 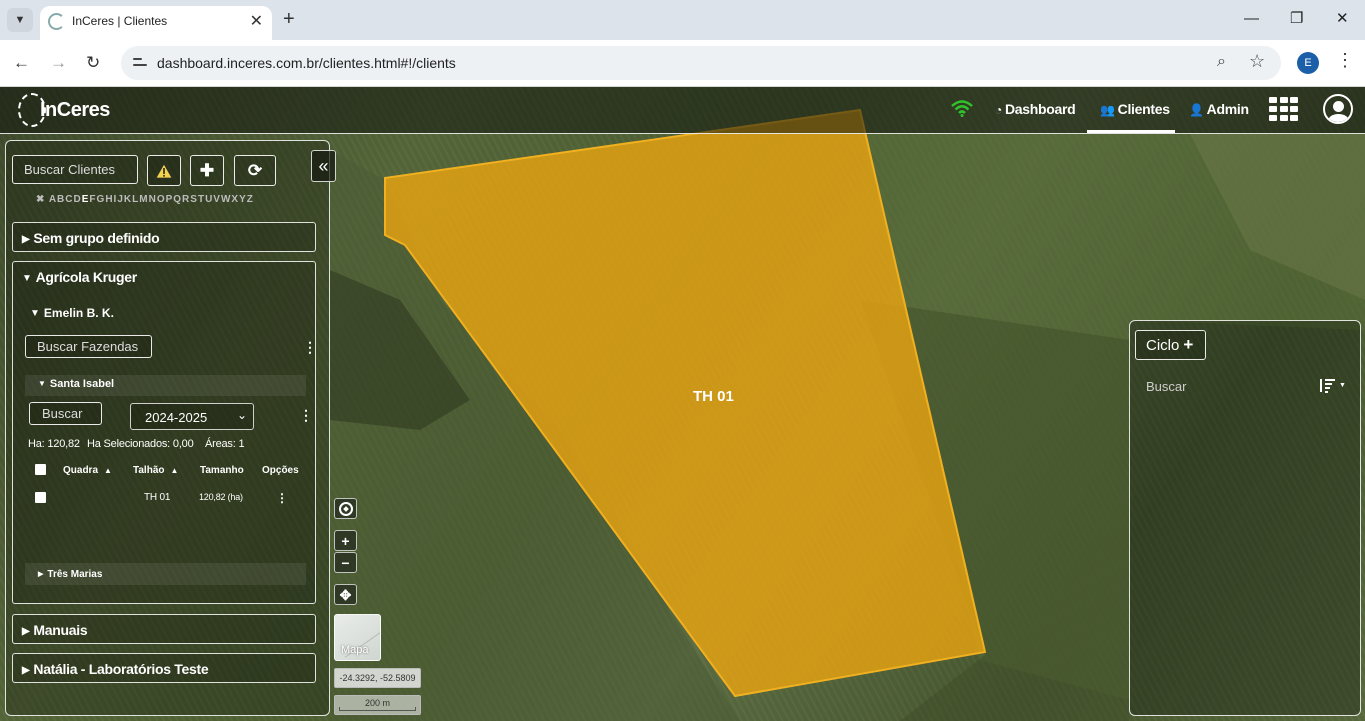 What do you see at coordinates (1196, 110) in the screenshot?
I see `user-plus-icon: 👤` at bounding box center [1196, 110].